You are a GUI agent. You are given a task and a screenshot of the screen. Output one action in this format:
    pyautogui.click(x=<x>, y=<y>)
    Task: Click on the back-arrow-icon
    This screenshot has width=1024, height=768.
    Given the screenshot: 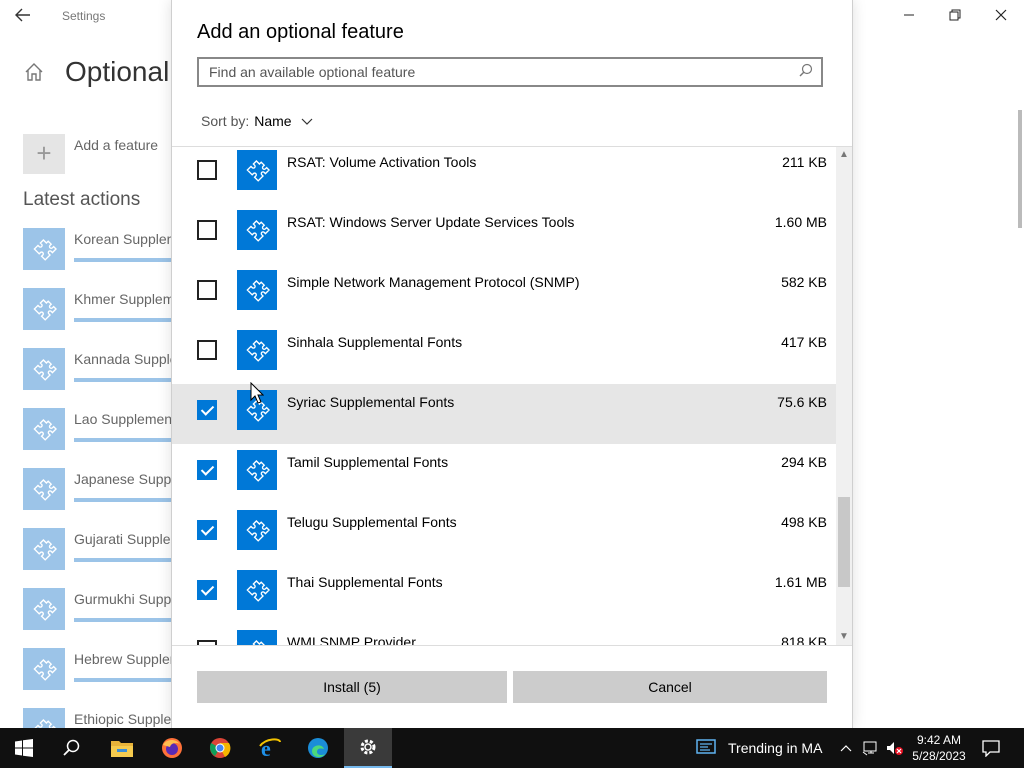 What is the action you would take?
    pyautogui.click(x=24, y=16)
    